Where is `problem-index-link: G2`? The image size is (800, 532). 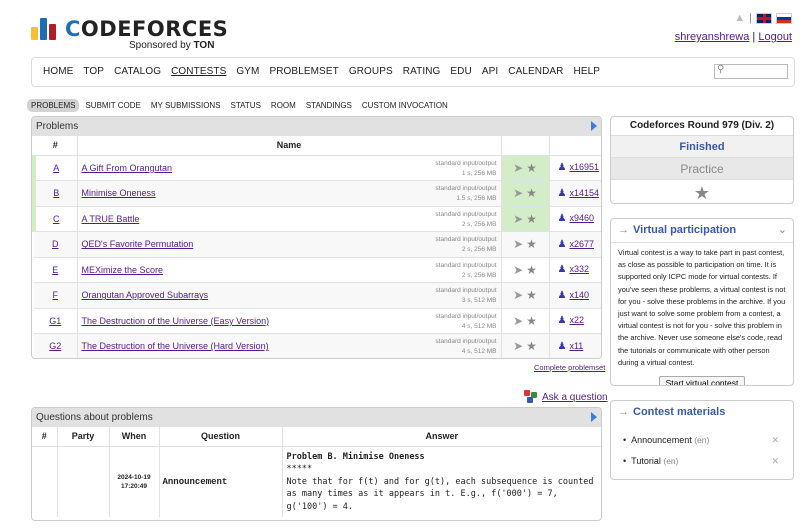 problem-index-link: G2 is located at coordinates (55, 346).